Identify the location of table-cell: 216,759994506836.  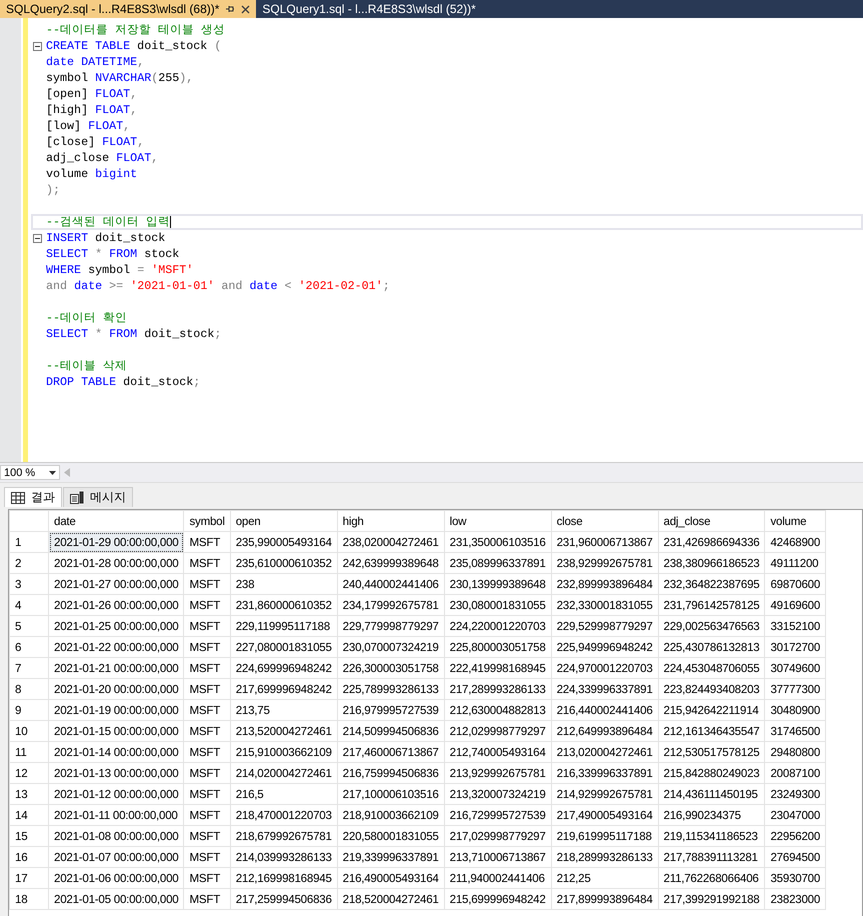
(390, 773).